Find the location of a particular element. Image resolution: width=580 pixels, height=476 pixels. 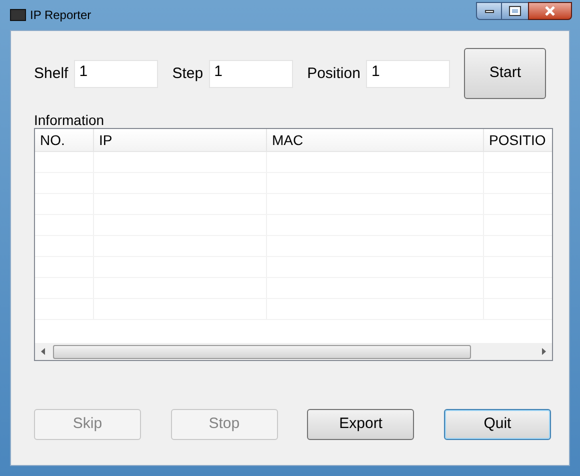

close-icon is located at coordinates (550, 11).